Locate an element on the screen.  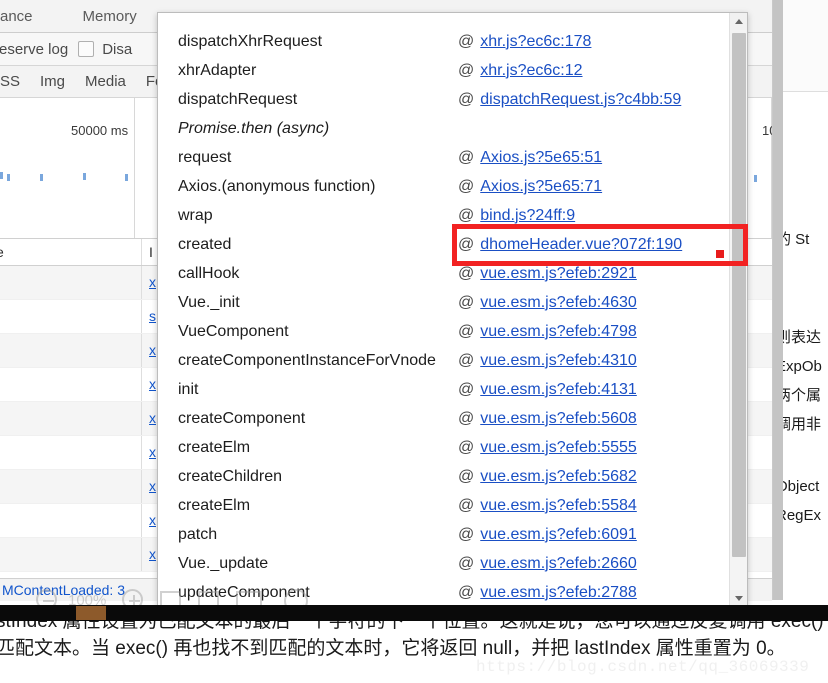
stack-frame-source-link: vue.esm.js?efeb:6091 is located at coordinates (558, 535).